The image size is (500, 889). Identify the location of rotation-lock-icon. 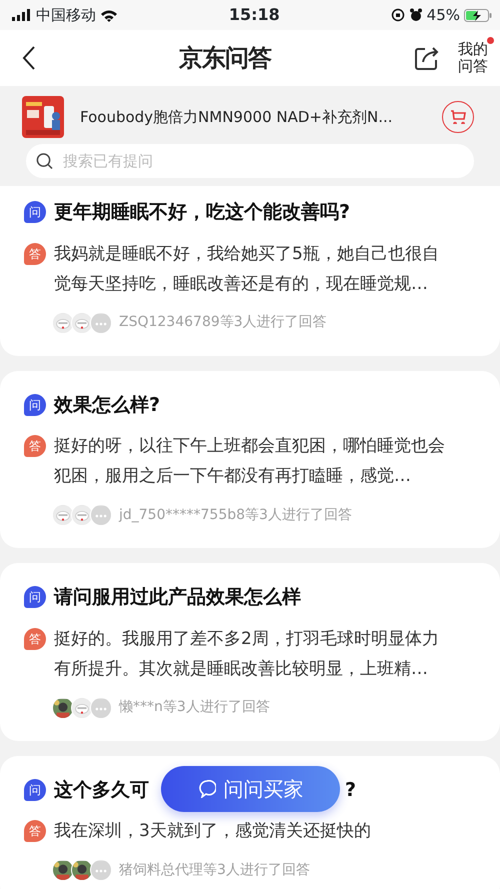
(397, 15).